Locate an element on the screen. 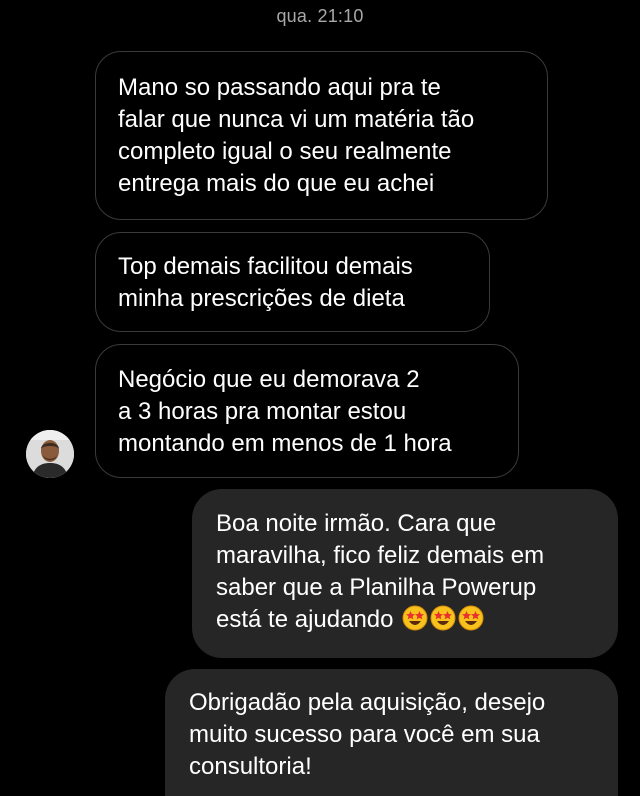  message-text-line-with-emoji: está te ajudando is located at coordinates (405, 620).